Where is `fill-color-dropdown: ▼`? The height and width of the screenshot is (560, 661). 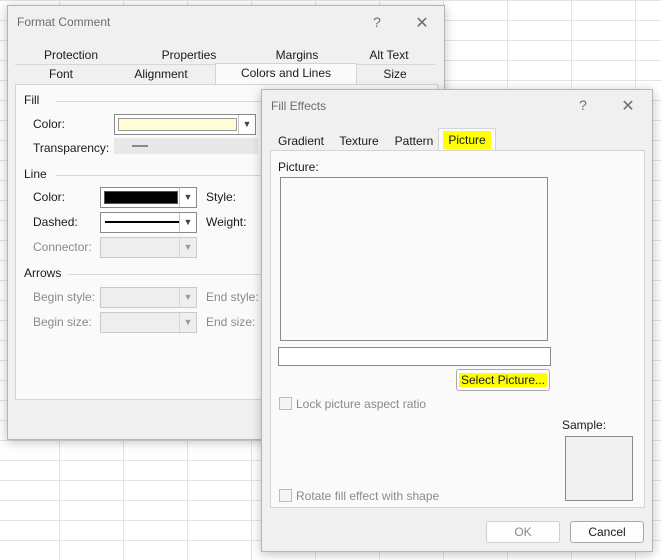
fill-color-dropdown: ▼ is located at coordinates (185, 124).